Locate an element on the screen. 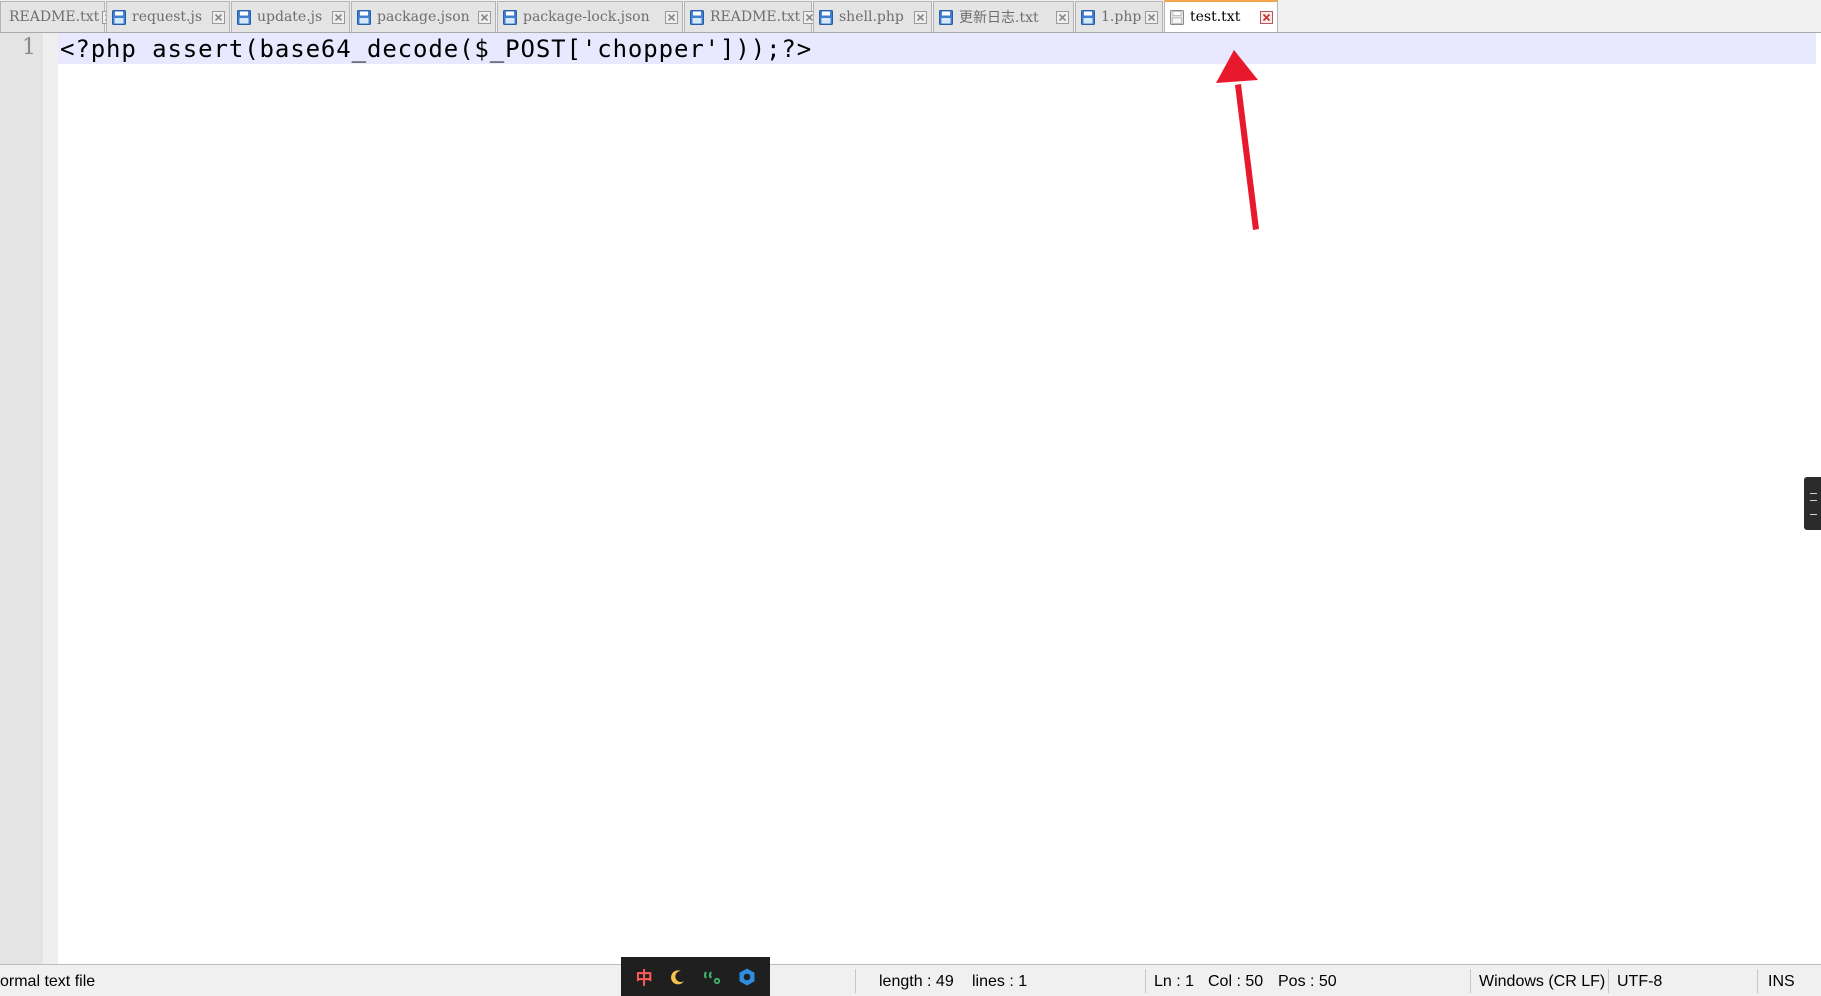 Image resolution: width=1821 pixels, height=996 pixels. tab-package-lock-json: package-lock.json is located at coordinates (590, 16).